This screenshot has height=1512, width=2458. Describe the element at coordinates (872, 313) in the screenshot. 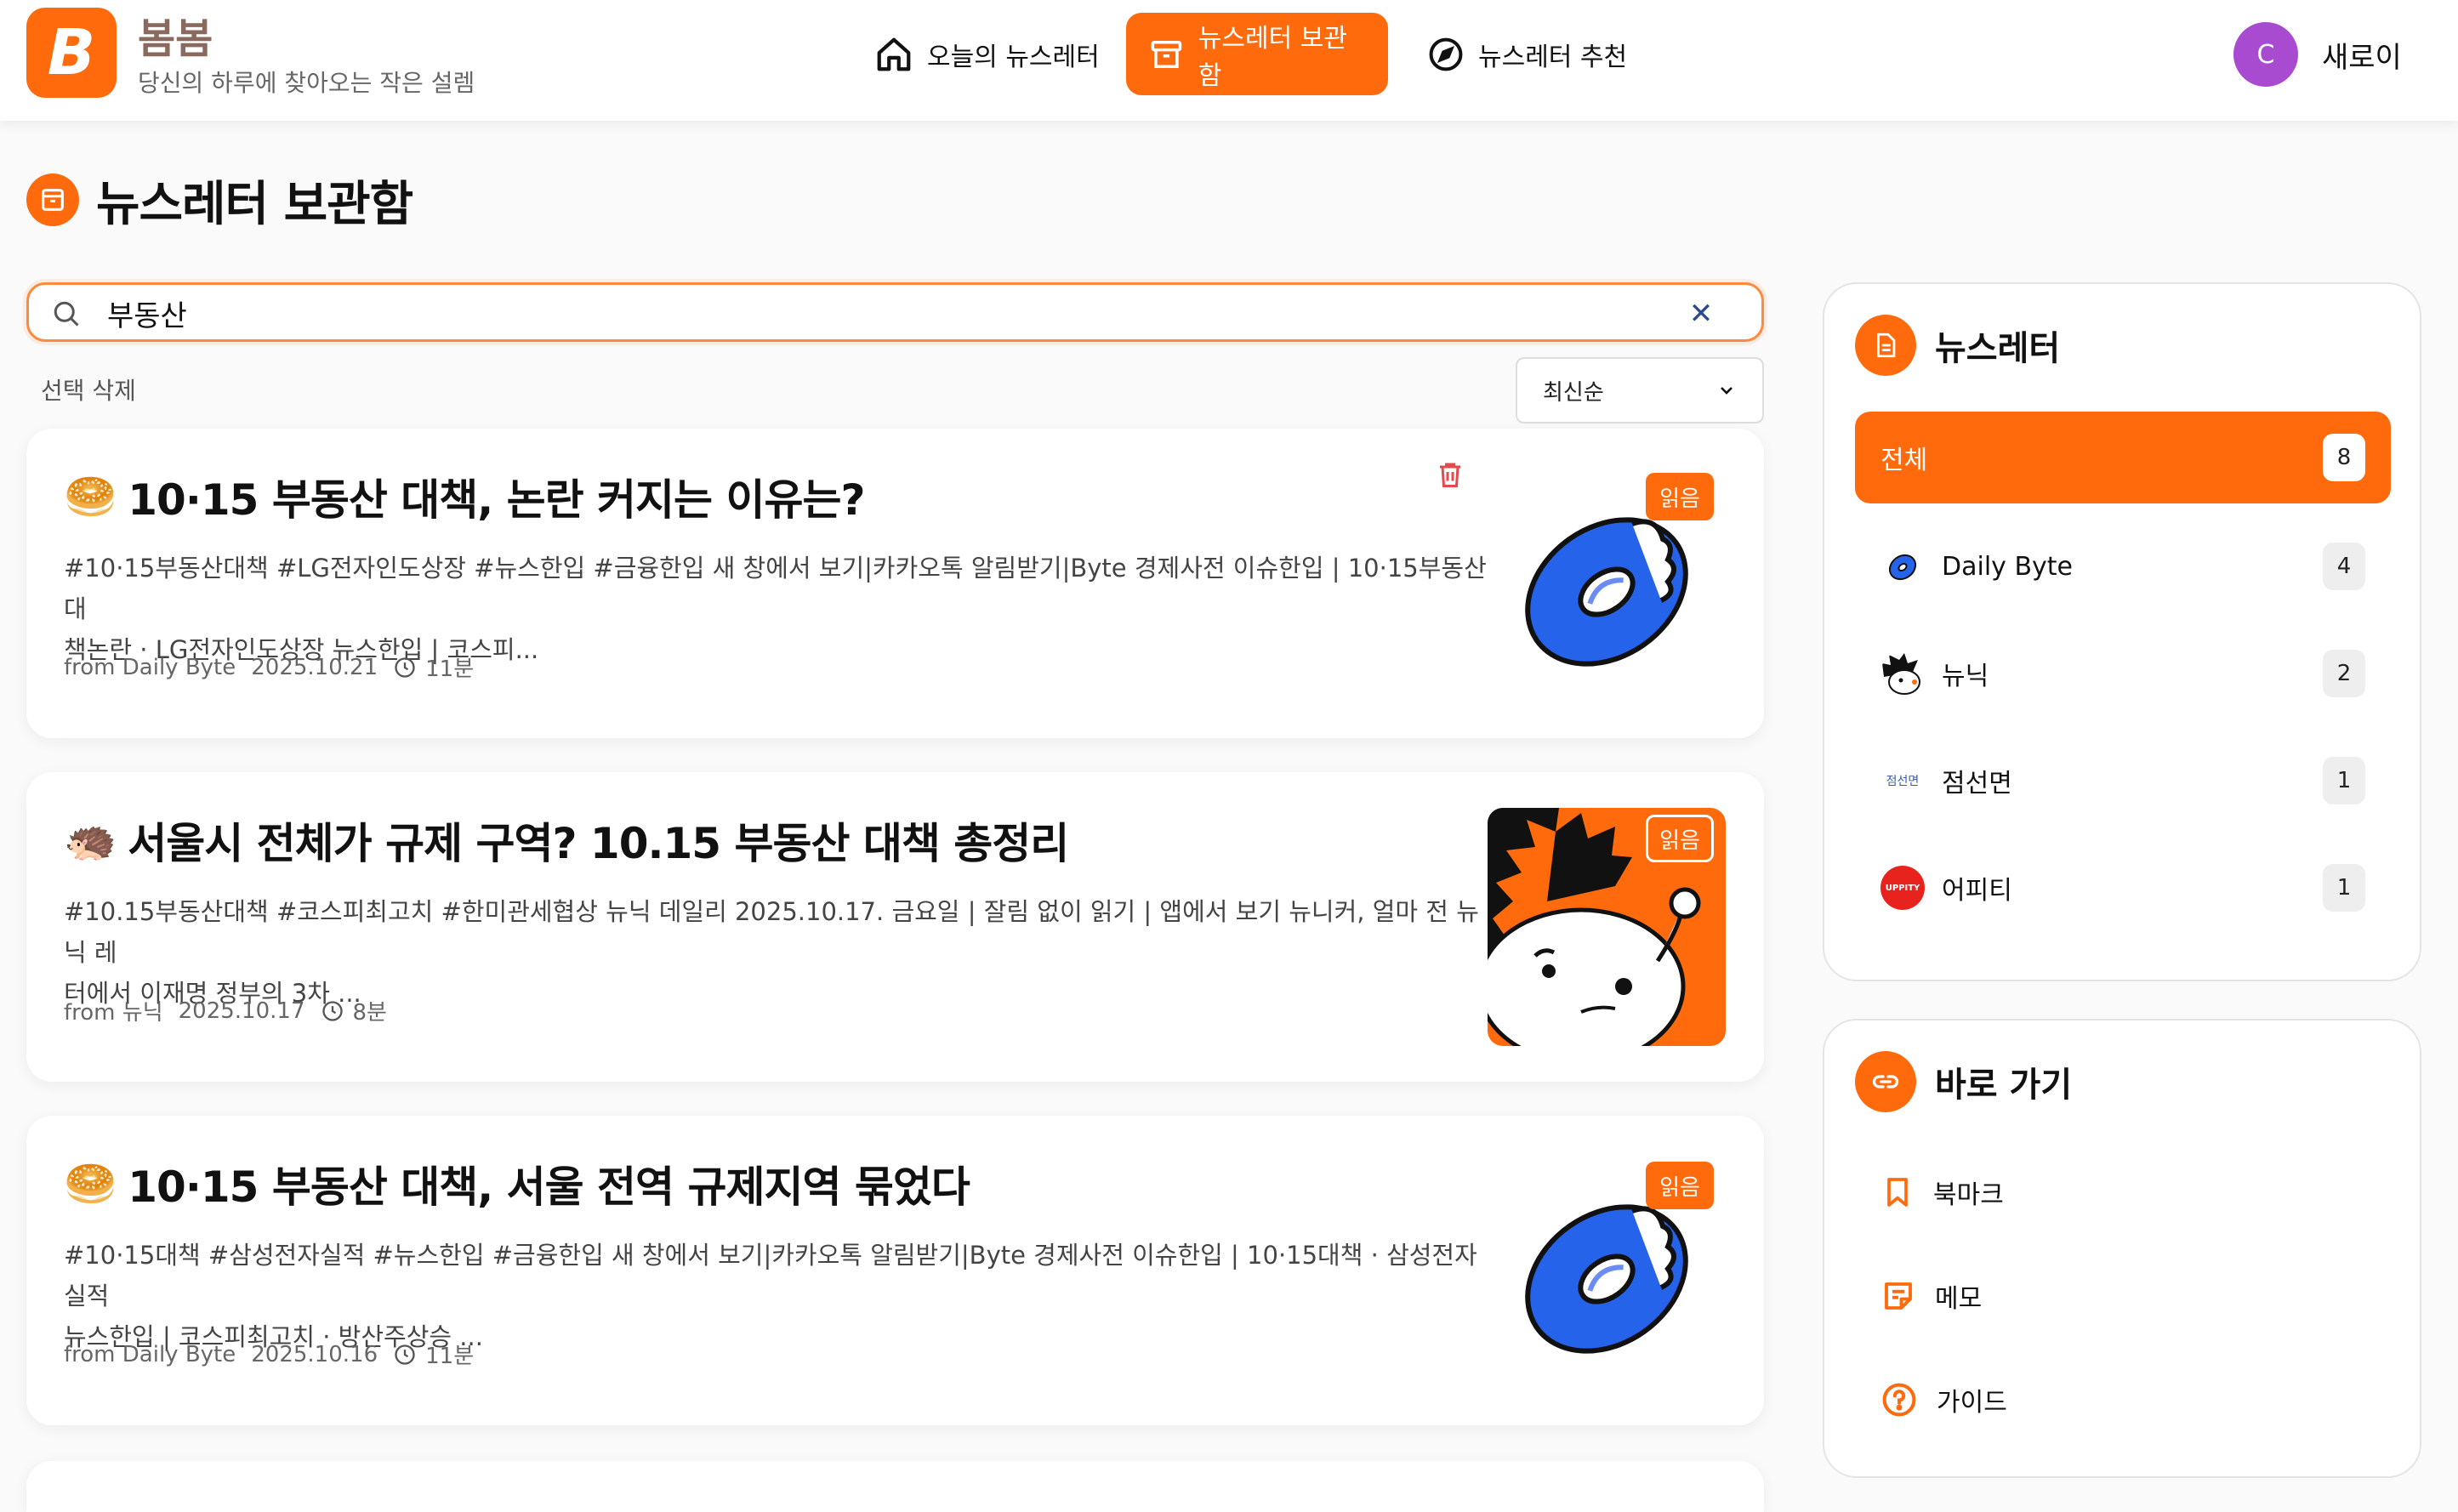

I see `search-input` at that location.